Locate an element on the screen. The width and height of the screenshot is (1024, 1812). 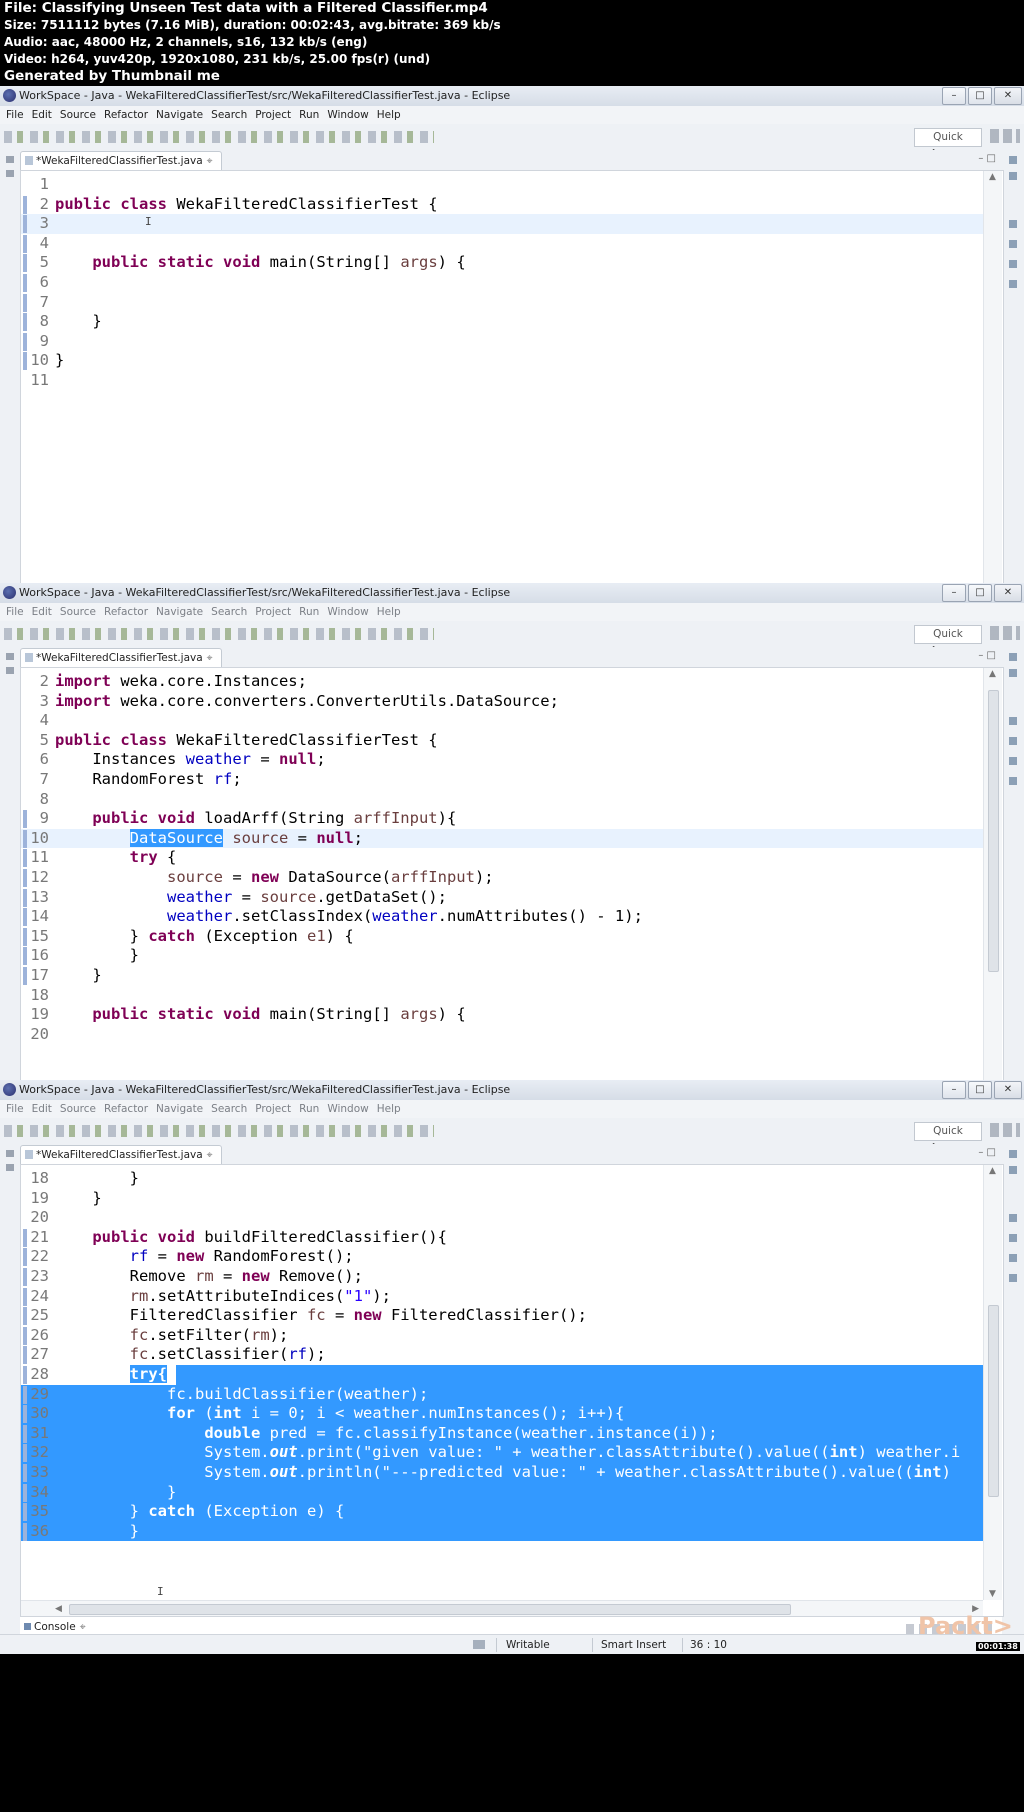
scroll-left-icon: ◀ is located at coordinates (58, 1609).